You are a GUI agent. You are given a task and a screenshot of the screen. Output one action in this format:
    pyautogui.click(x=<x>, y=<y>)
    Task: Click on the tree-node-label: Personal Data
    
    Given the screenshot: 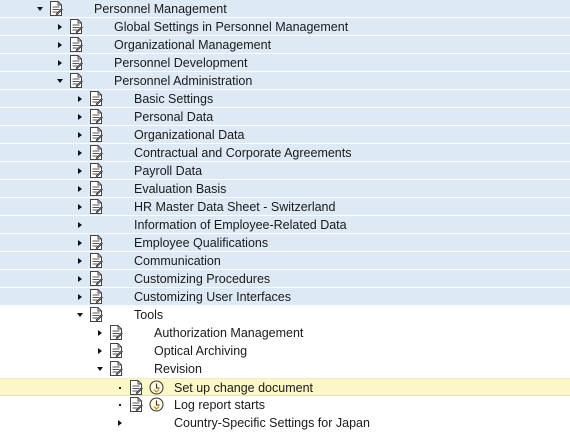 What is the action you would take?
    pyautogui.click(x=173, y=117)
    